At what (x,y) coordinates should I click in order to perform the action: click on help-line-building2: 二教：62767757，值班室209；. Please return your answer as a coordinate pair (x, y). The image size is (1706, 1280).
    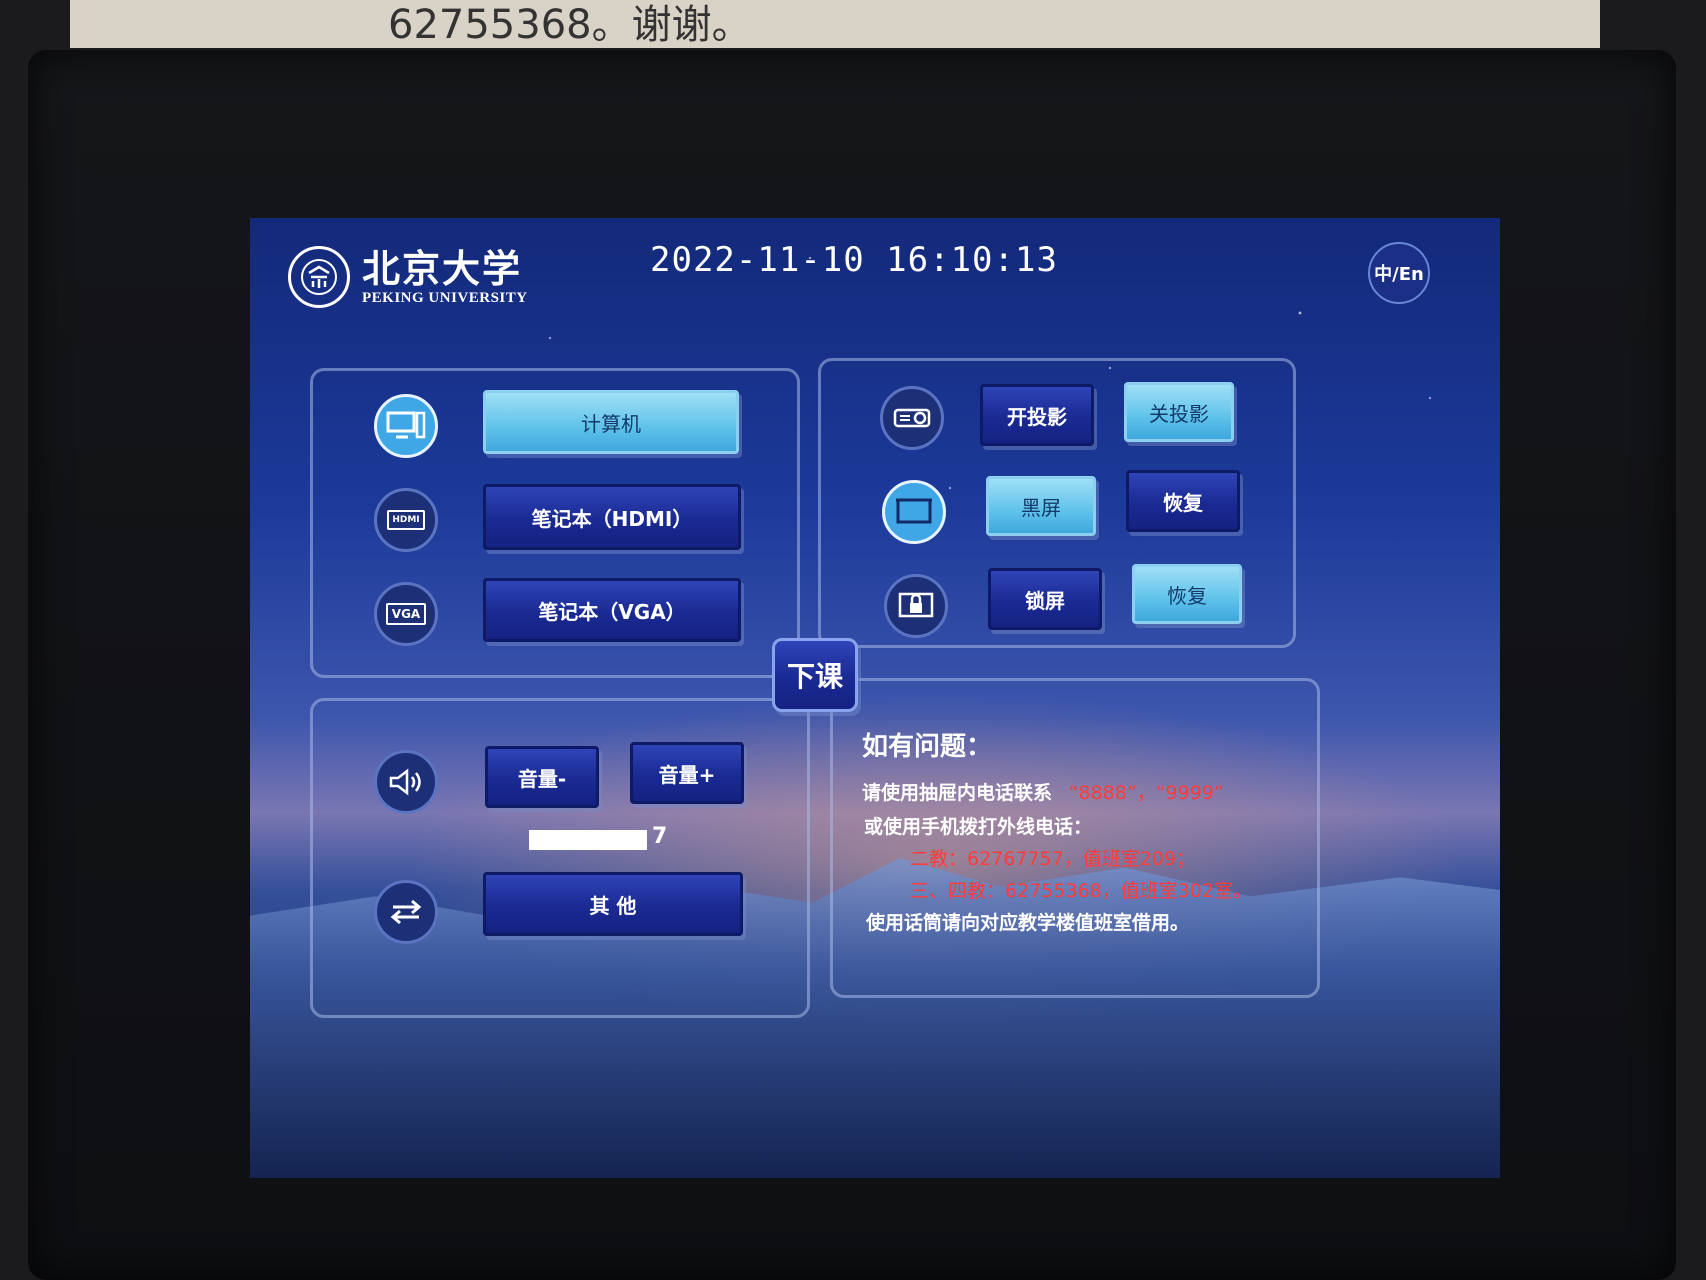
    Looking at the image, I should click on (1052, 859).